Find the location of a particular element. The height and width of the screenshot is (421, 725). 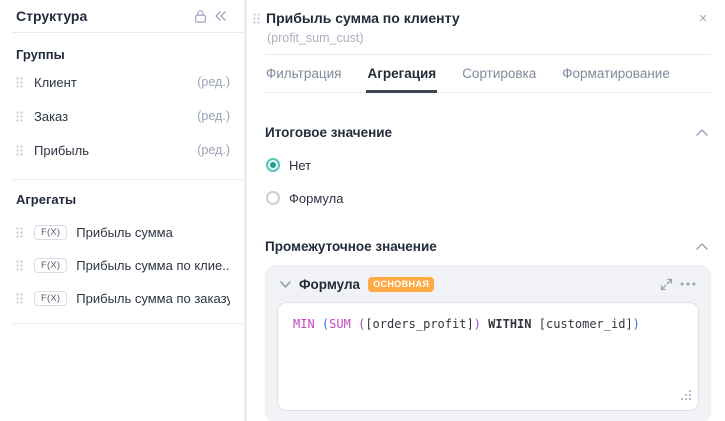

main-badge: ОСНОВНАЯ is located at coordinates (401, 284).